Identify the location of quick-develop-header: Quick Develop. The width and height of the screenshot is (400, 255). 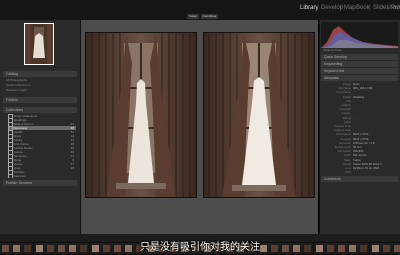
(359, 57).